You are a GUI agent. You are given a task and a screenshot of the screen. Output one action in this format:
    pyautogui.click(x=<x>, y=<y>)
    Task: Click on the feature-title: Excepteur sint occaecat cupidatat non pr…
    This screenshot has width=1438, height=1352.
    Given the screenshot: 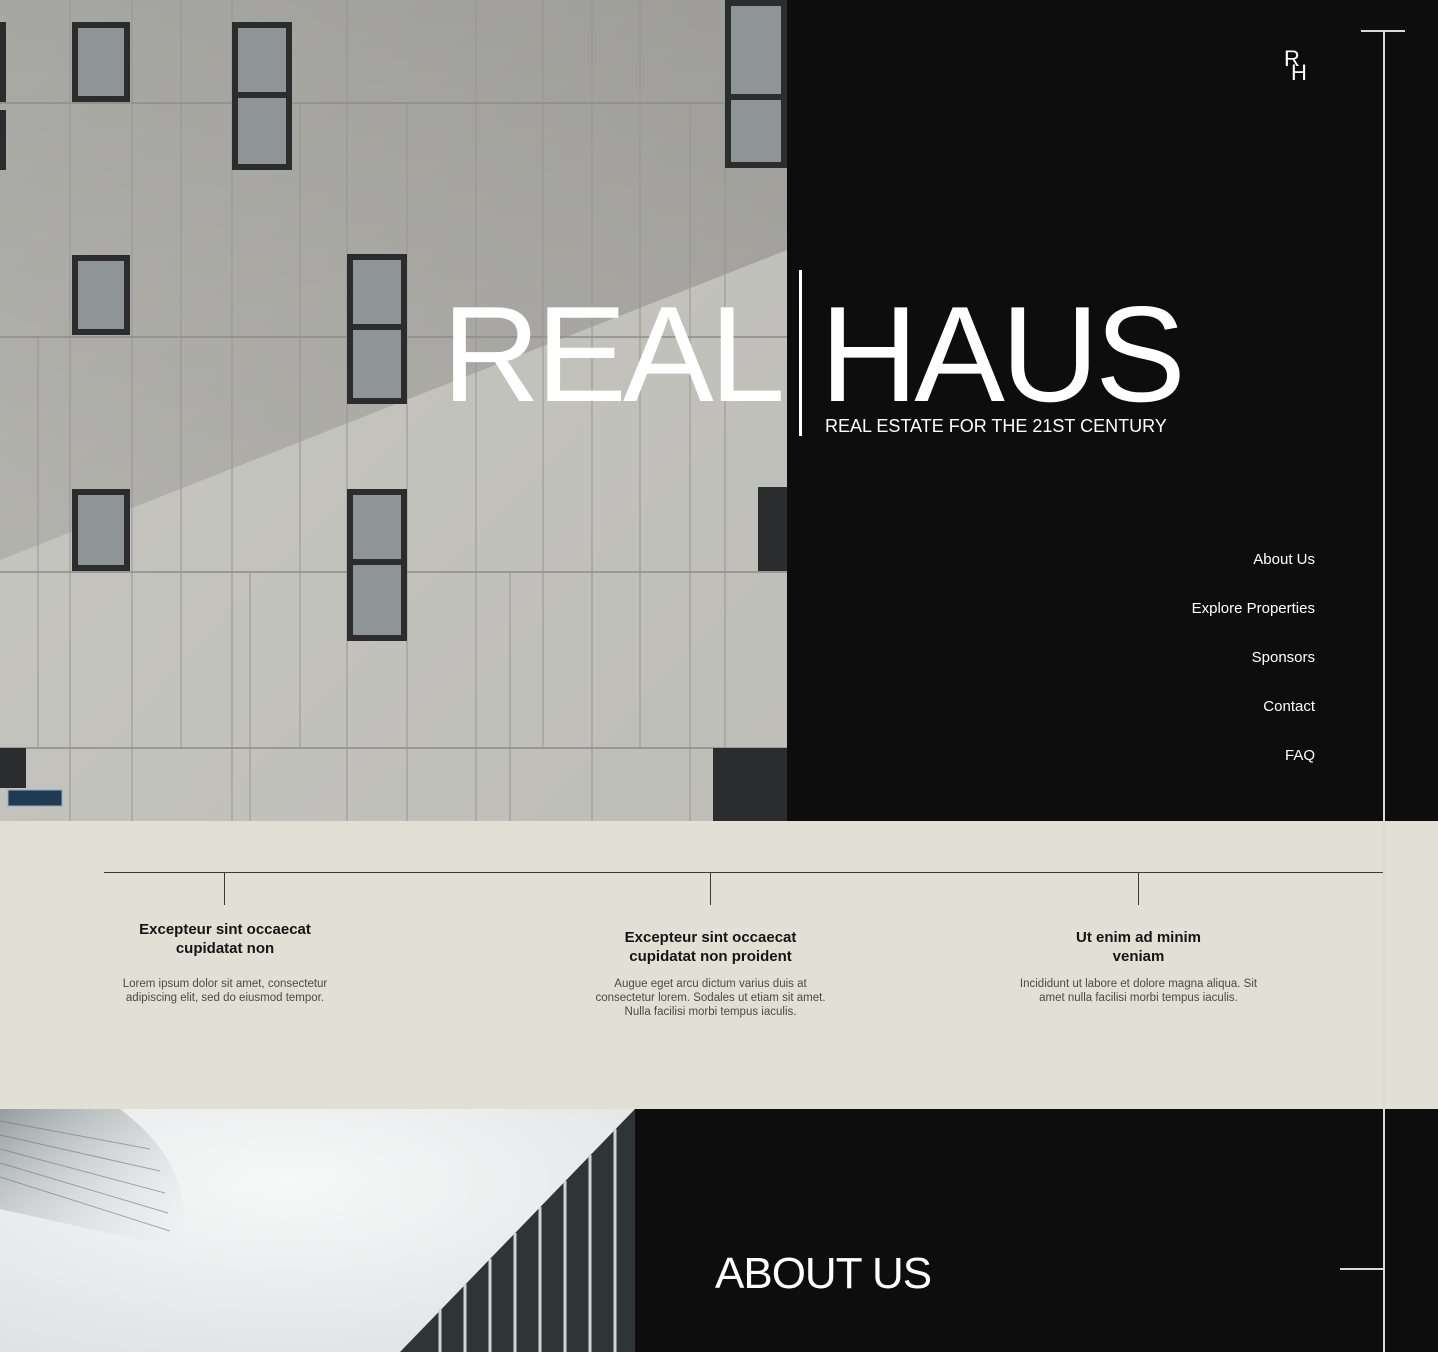 What is the action you would take?
    pyautogui.click(x=710, y=947)
    